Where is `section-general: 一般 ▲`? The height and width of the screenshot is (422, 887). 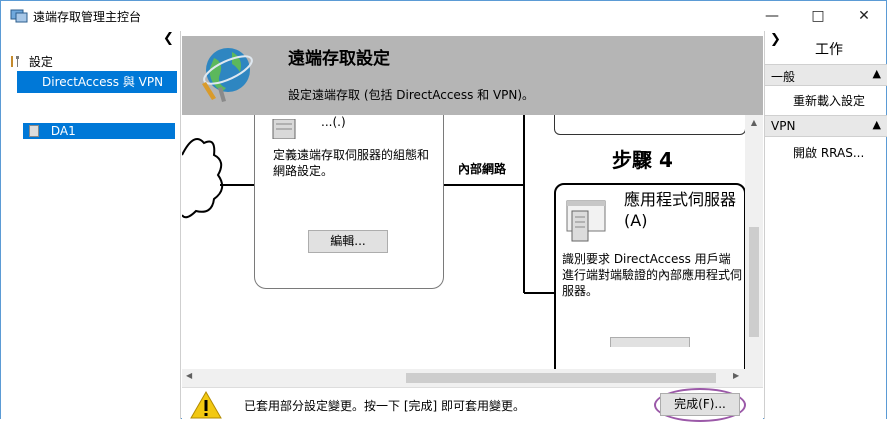 section-general: 一般 ▲ is located at coordinates (826, 75).